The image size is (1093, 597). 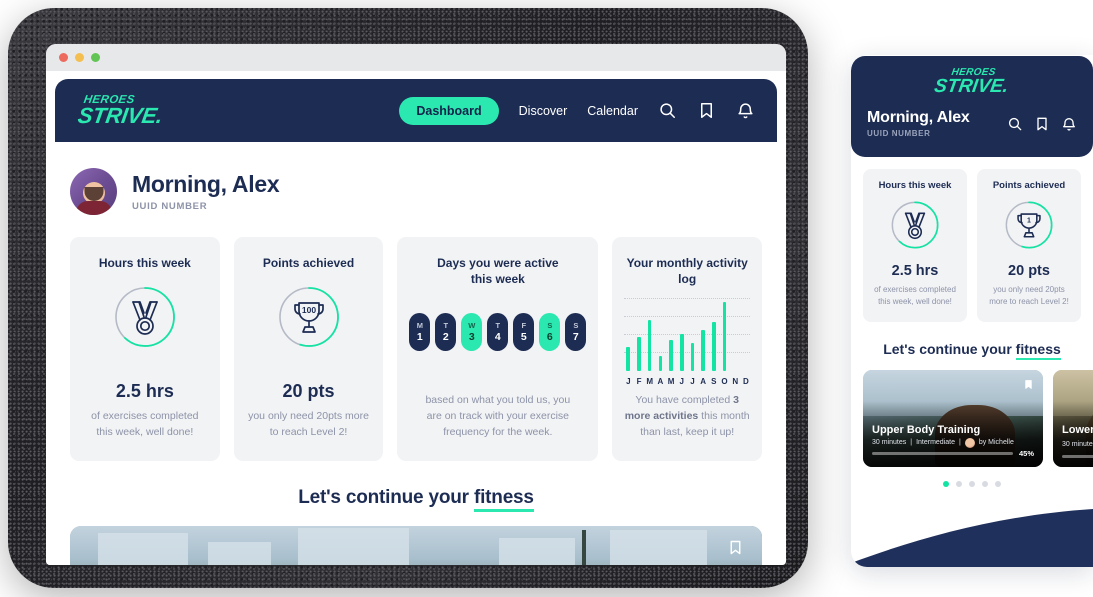 I want to click on nav-item-calendar: Calendar, so click(x=612, y=111).